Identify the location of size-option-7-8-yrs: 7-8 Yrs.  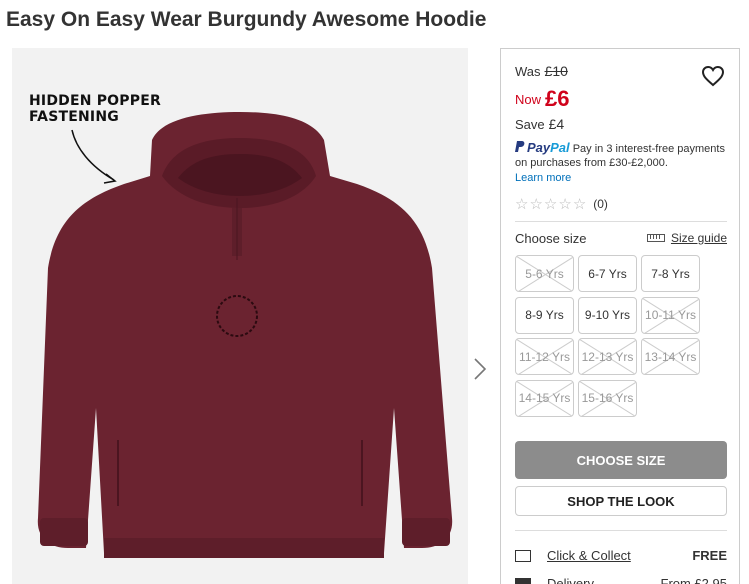
(670, 273).